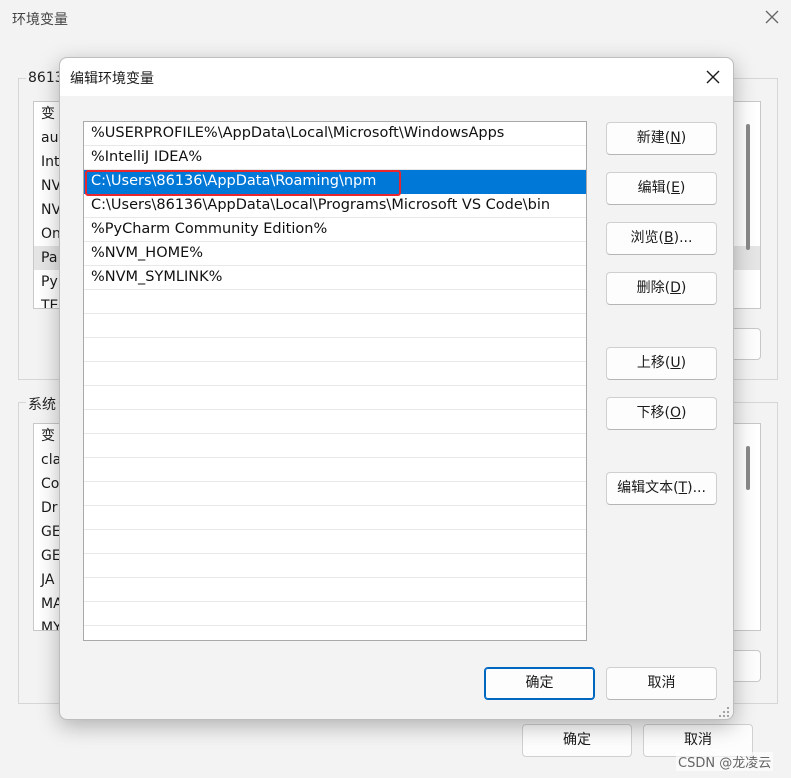 This screenshot has height=778, width=791. What do you see at coordinates (42, 404) in the screenshot?
I see `system-variables-label: 系统` at bounding box center [42, 404].